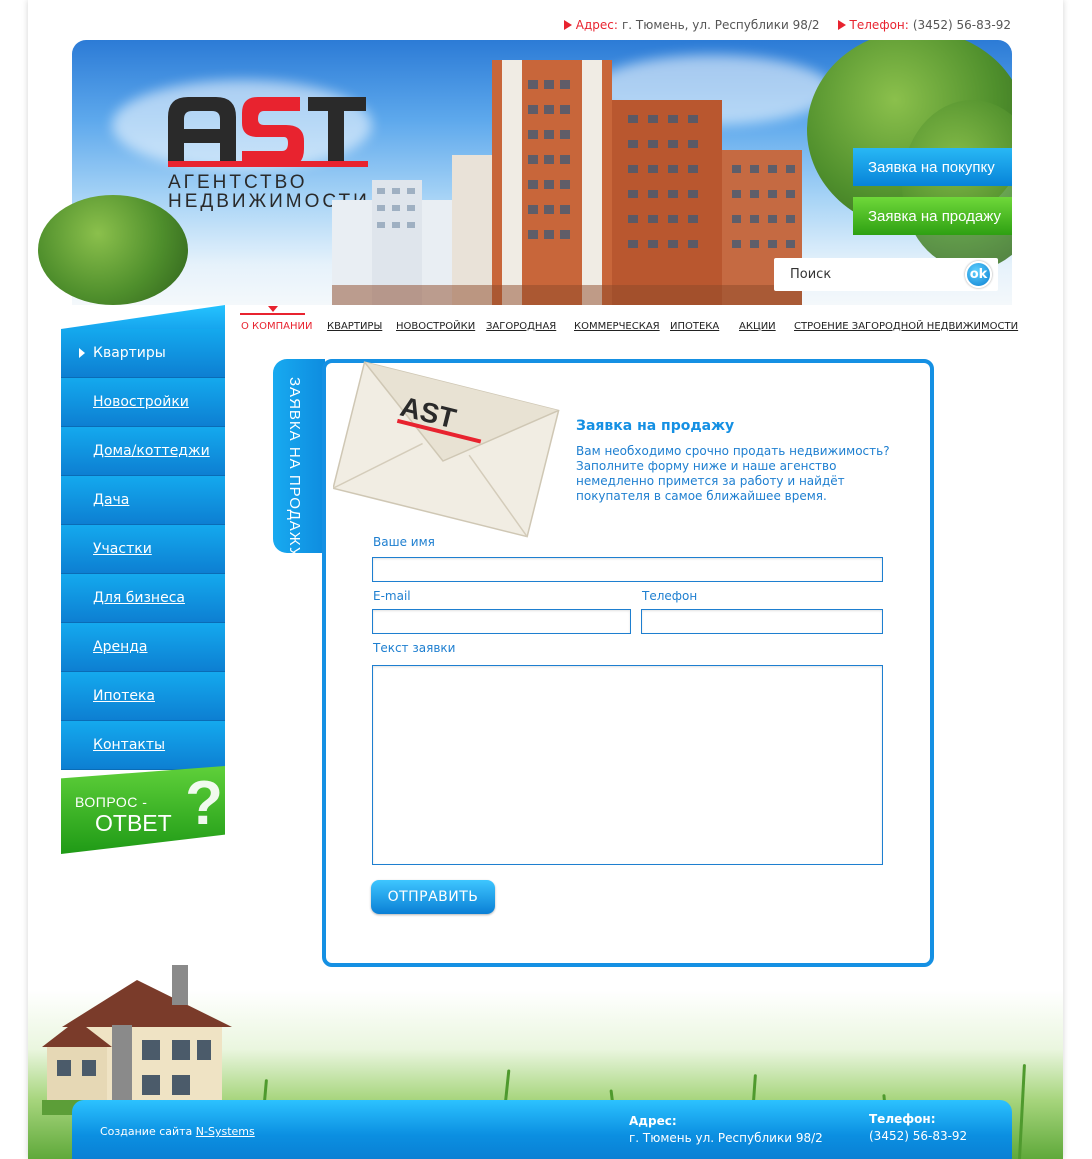 The width and height of the screenshot is (1092, 1159). Describe the element at coordinates (902, 1119) in the screenshot. I see `footer-phone-label: Телефон:` at that location.